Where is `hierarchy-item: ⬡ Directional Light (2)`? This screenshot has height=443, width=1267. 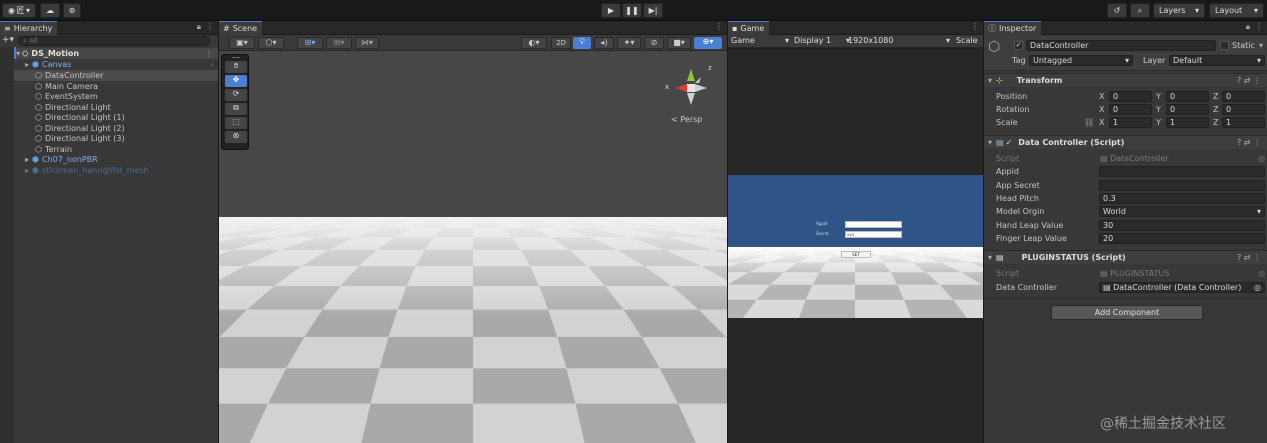 hierarchy-item: ⬡ Directional Light (2) is located at coordinates (116, 128).